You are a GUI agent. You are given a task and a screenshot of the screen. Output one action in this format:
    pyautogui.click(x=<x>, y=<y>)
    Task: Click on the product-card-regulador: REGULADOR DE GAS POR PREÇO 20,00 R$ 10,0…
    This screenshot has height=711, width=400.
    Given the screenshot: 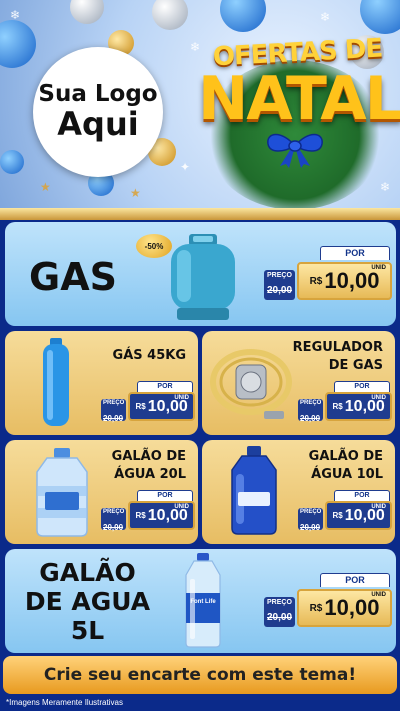 What is the action you would take?
    pyautogui.click(x=298, y=383)
    